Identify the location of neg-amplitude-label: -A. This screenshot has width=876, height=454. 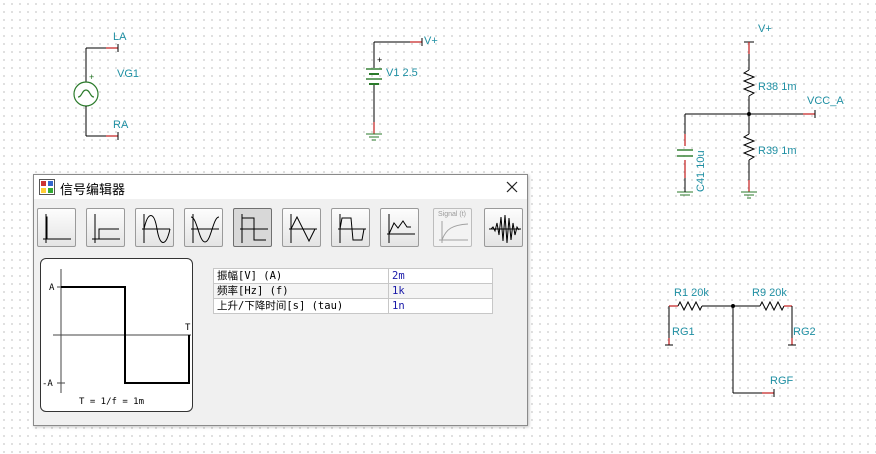
(47, 384).